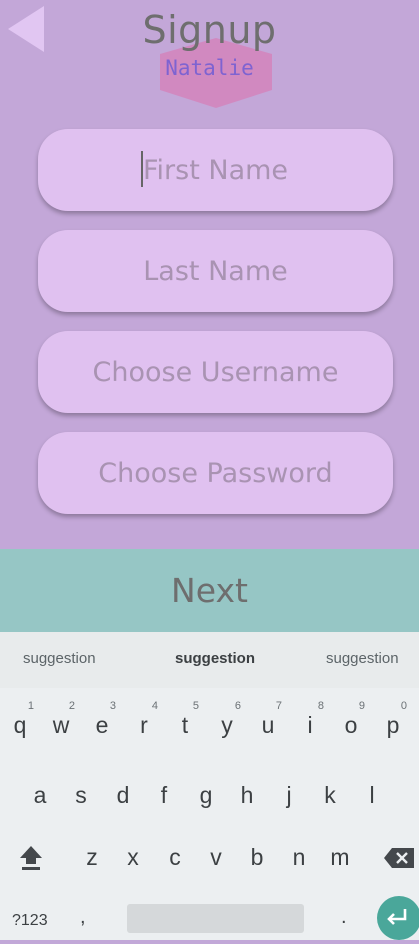 The height and width of the screenshot is (944, 419). I want to click on key-t: 5t, so click(185, 726).